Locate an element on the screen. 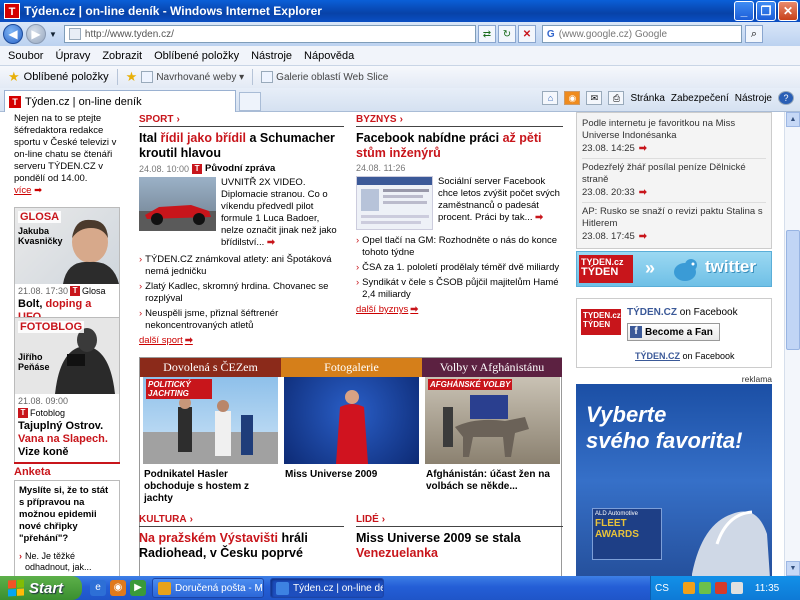 The width and height of the screenshot is (800, 600). back-button: ◀ is located at coordinates (13, 34).